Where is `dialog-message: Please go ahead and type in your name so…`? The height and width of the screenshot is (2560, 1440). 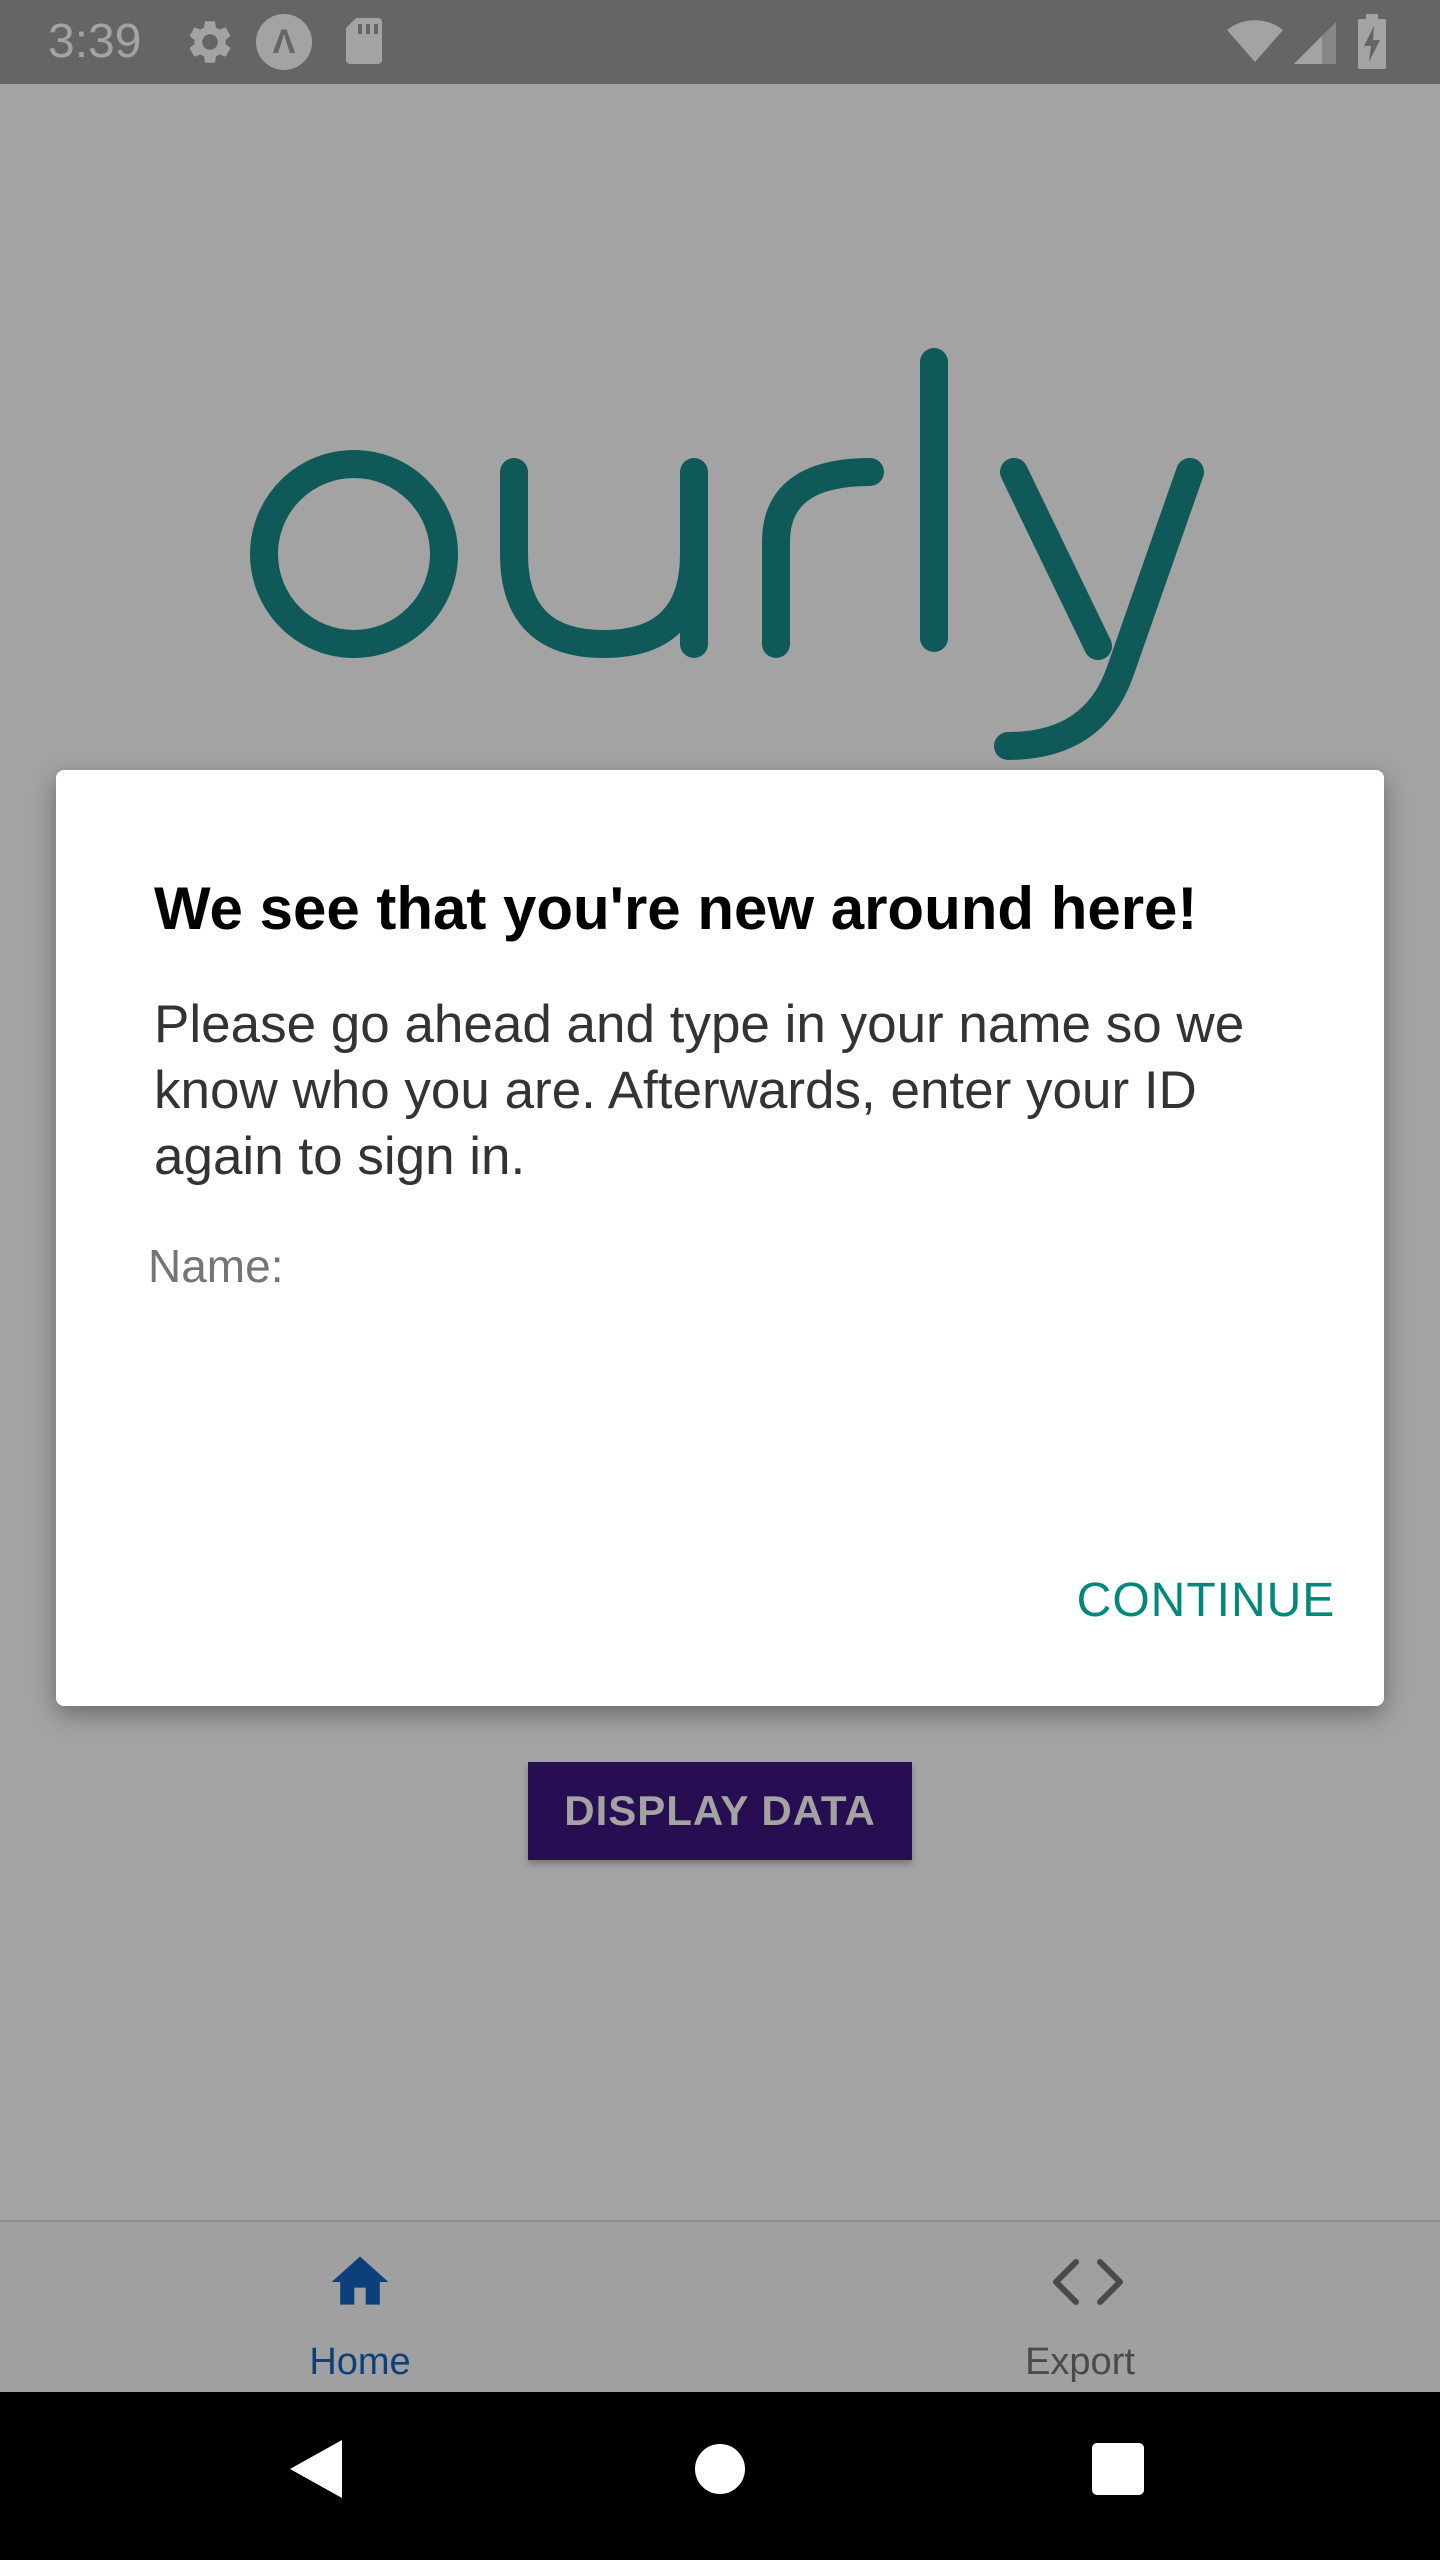
dialog-message: Please go ahead and type in your name so… is located at coordinates (699, 1090).